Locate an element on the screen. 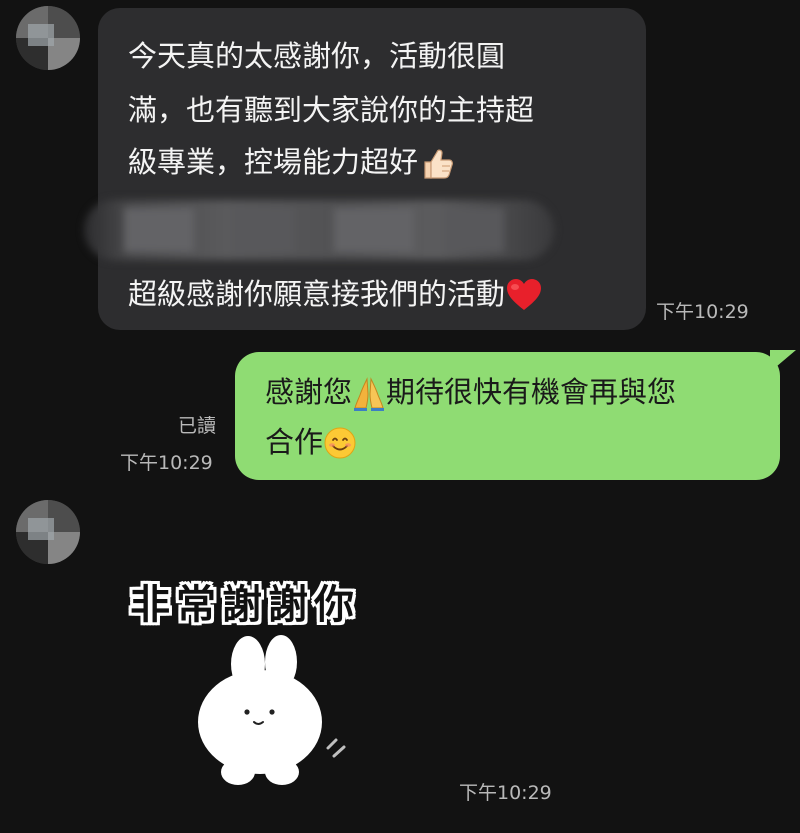 The width and height of the screenshot is (800, 833). message-line-text: 期待很快有機會再與您 is located at coordinates (531, 392).